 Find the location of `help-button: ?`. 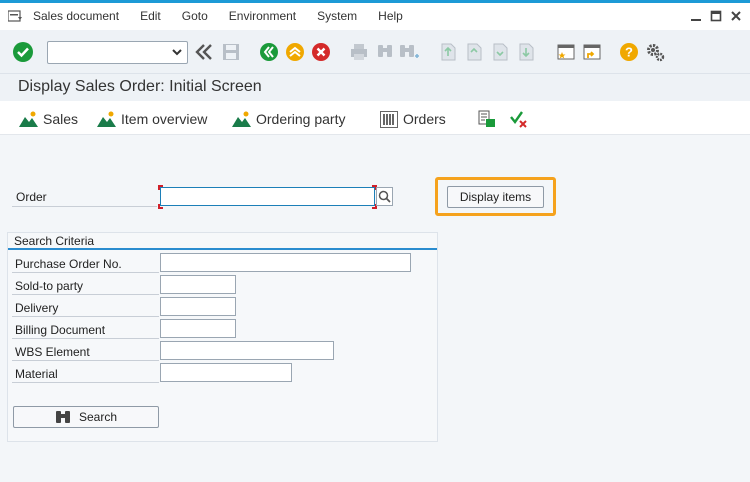

help-button: ? is located at coordinates (629, 52).